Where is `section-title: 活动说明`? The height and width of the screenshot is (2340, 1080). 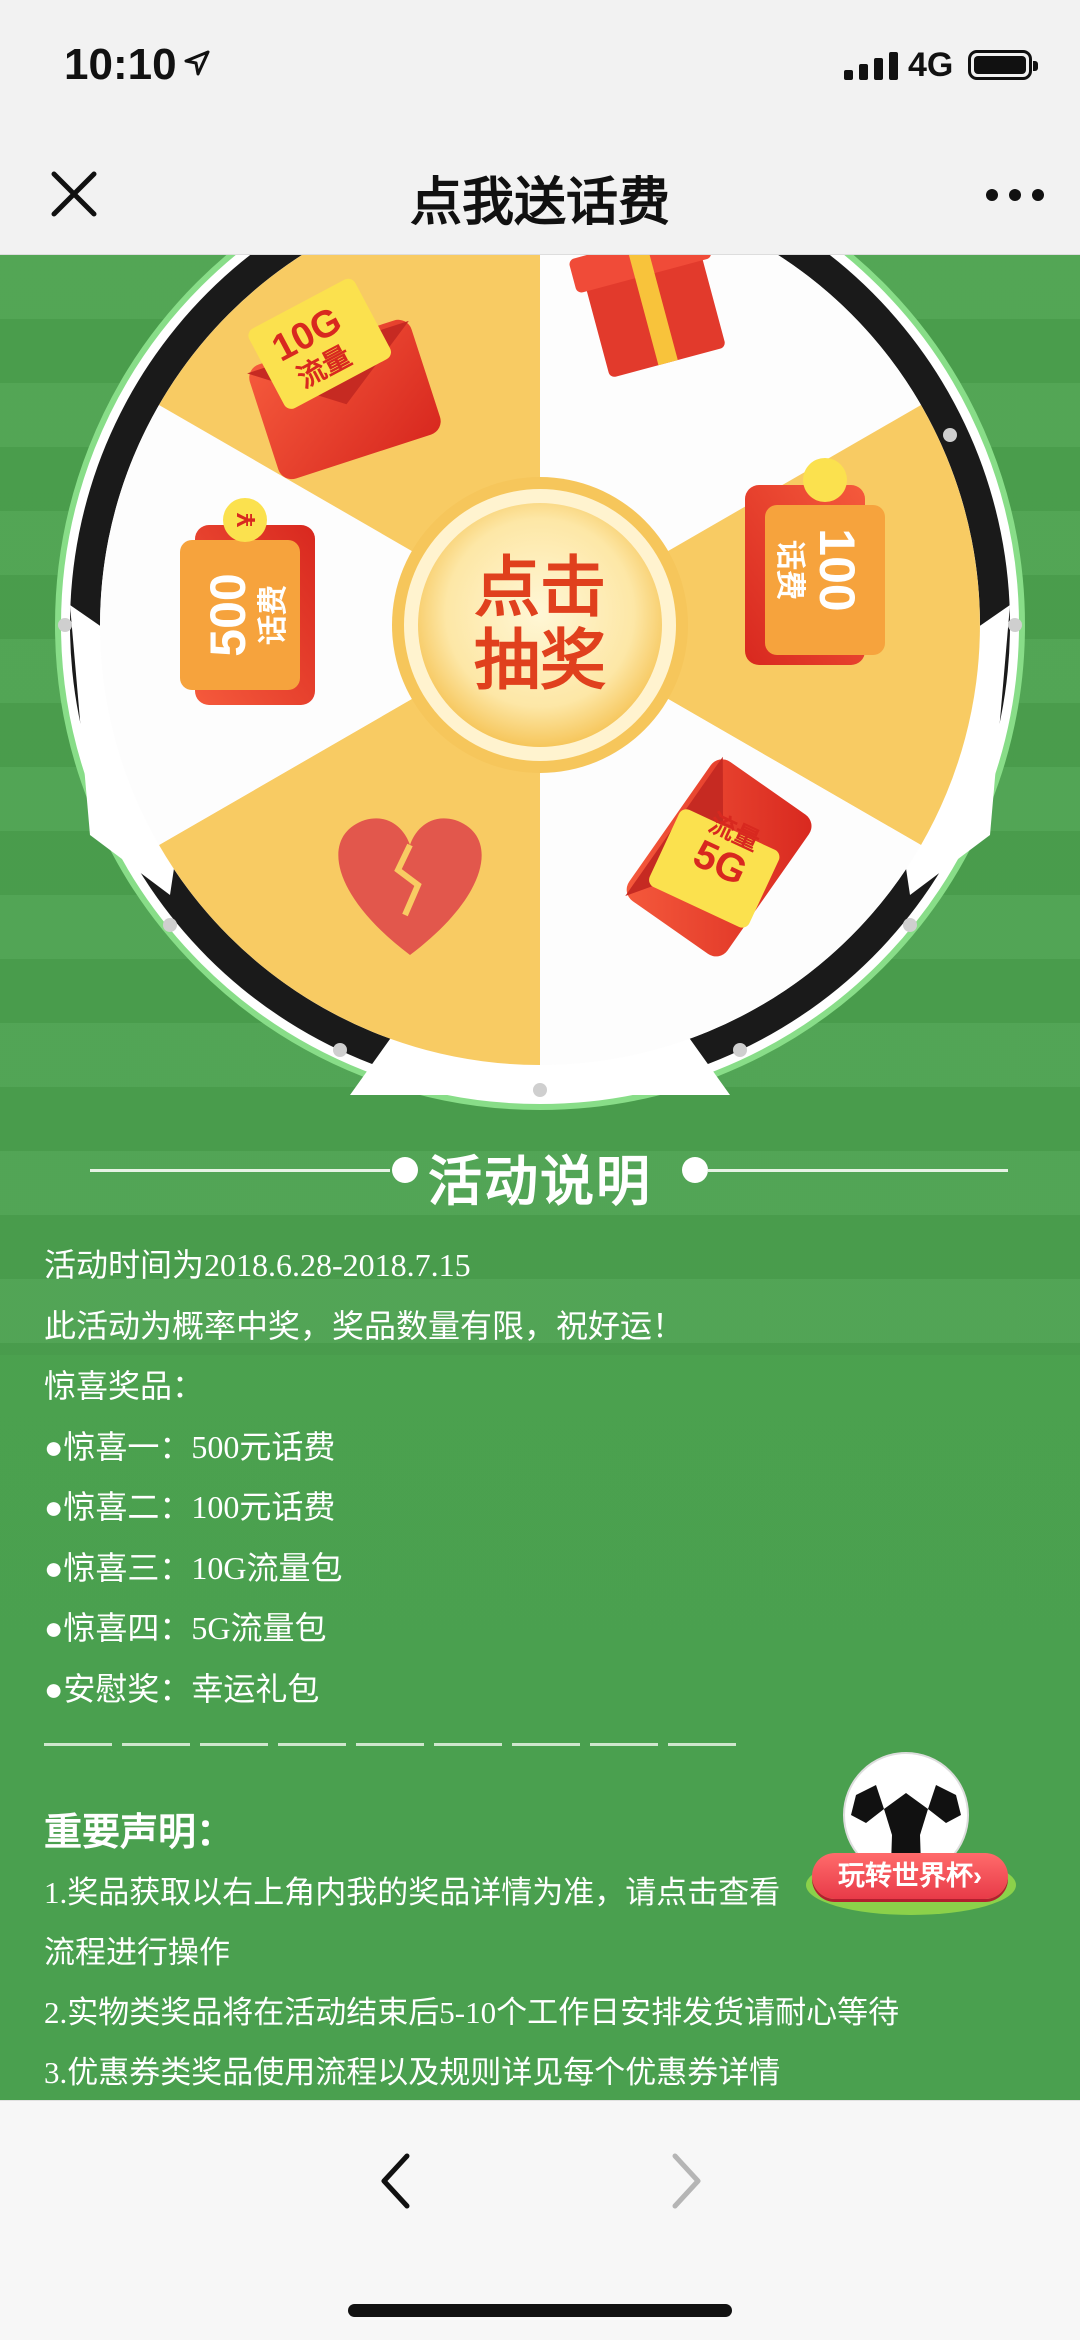 section-title: 活动说明 is located at coordinates (540, 1182).